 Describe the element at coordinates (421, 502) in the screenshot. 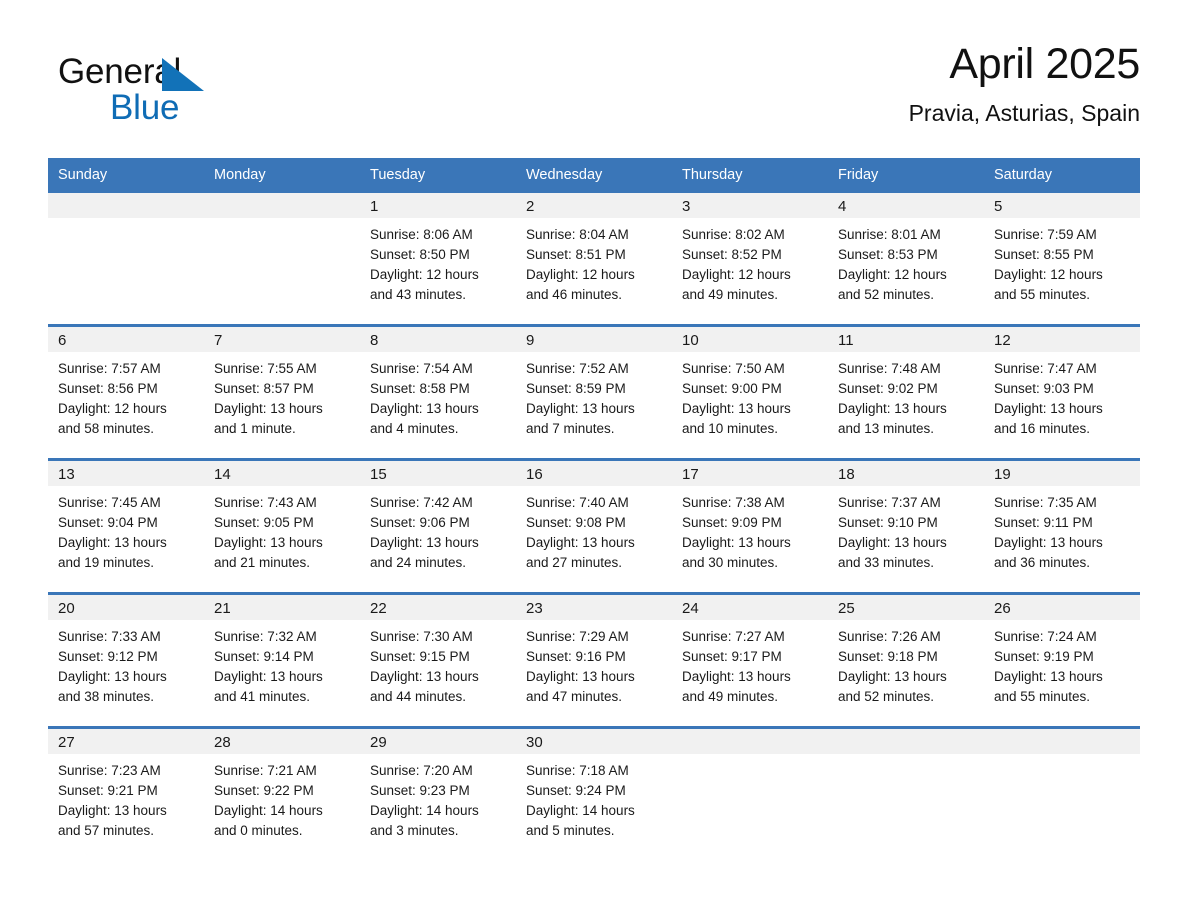

I see `day-detail-line: Sunrise: 7:42 AM` at that location.